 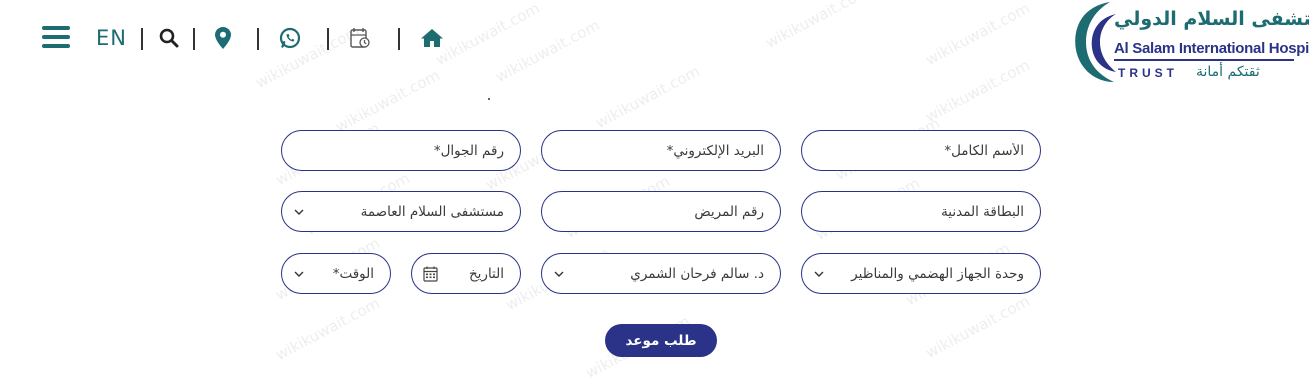 I want to click on civil-id-field: البطاقة المدنية, so click(x=921, y=211).